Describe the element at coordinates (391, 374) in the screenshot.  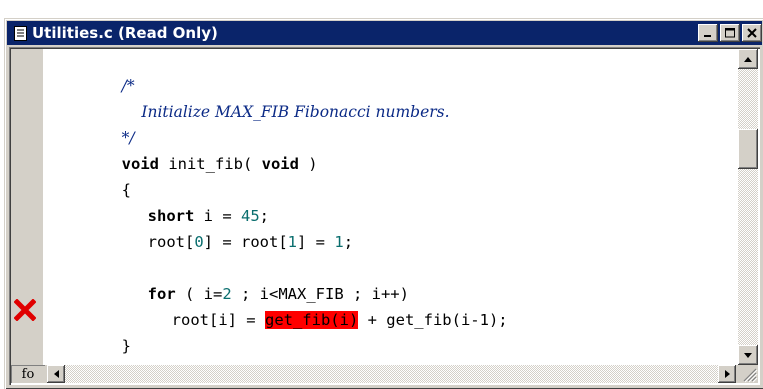
I see `horizontal-scrollbar` at that location.